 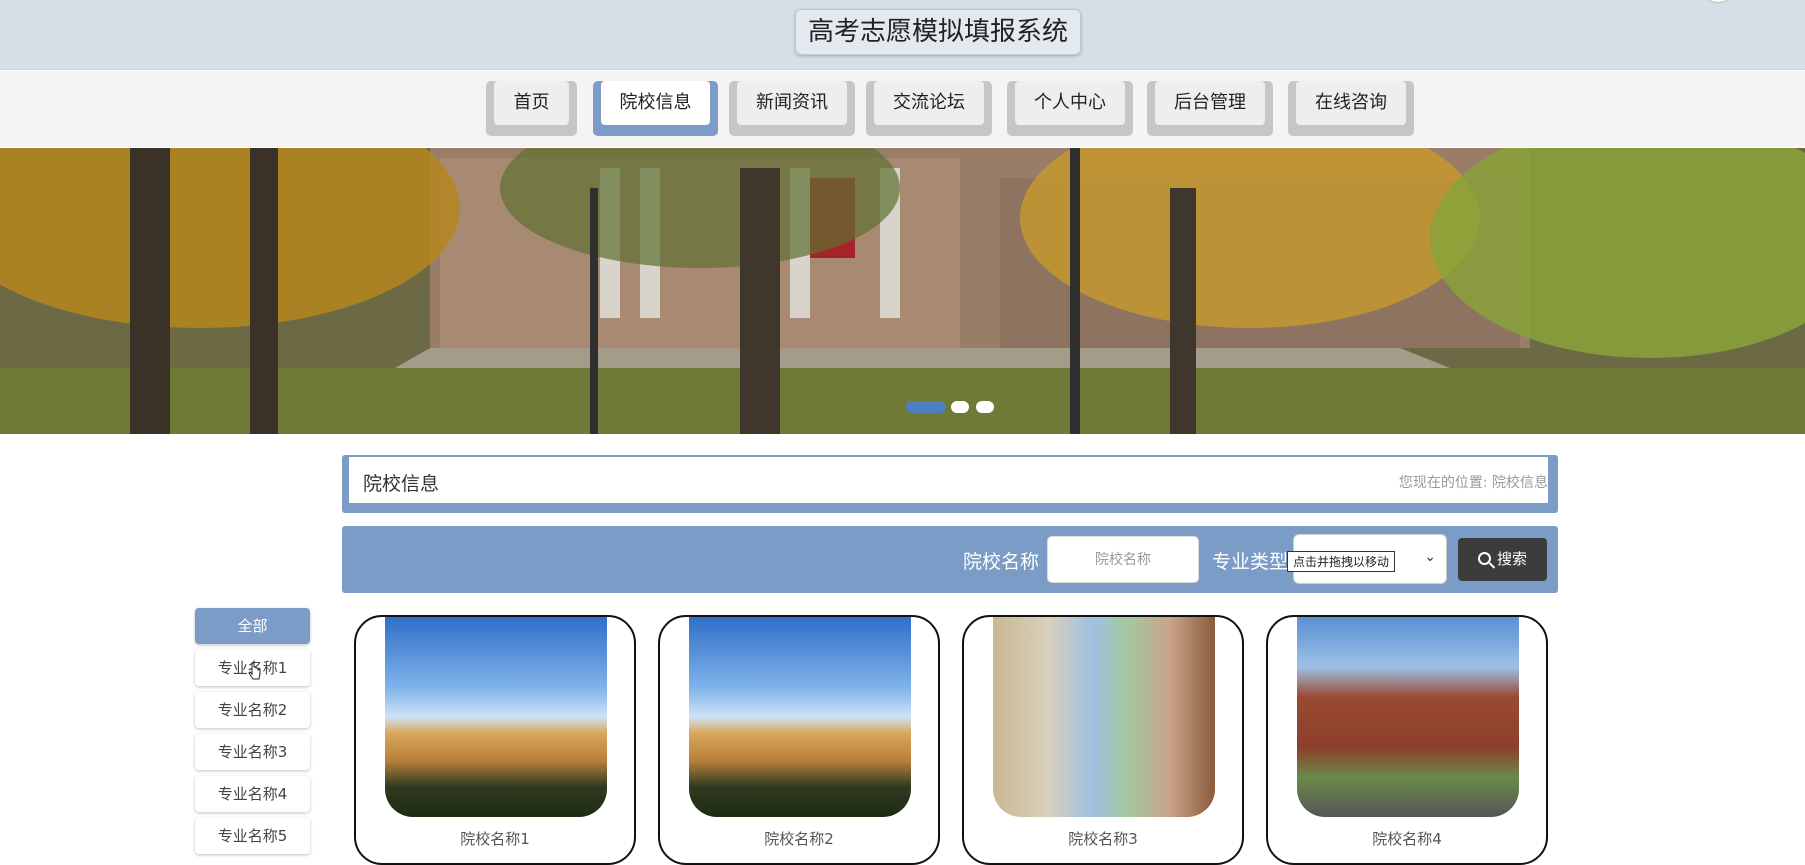 I want to click on school-card: 院校名称1, so click(x=495, y=740).